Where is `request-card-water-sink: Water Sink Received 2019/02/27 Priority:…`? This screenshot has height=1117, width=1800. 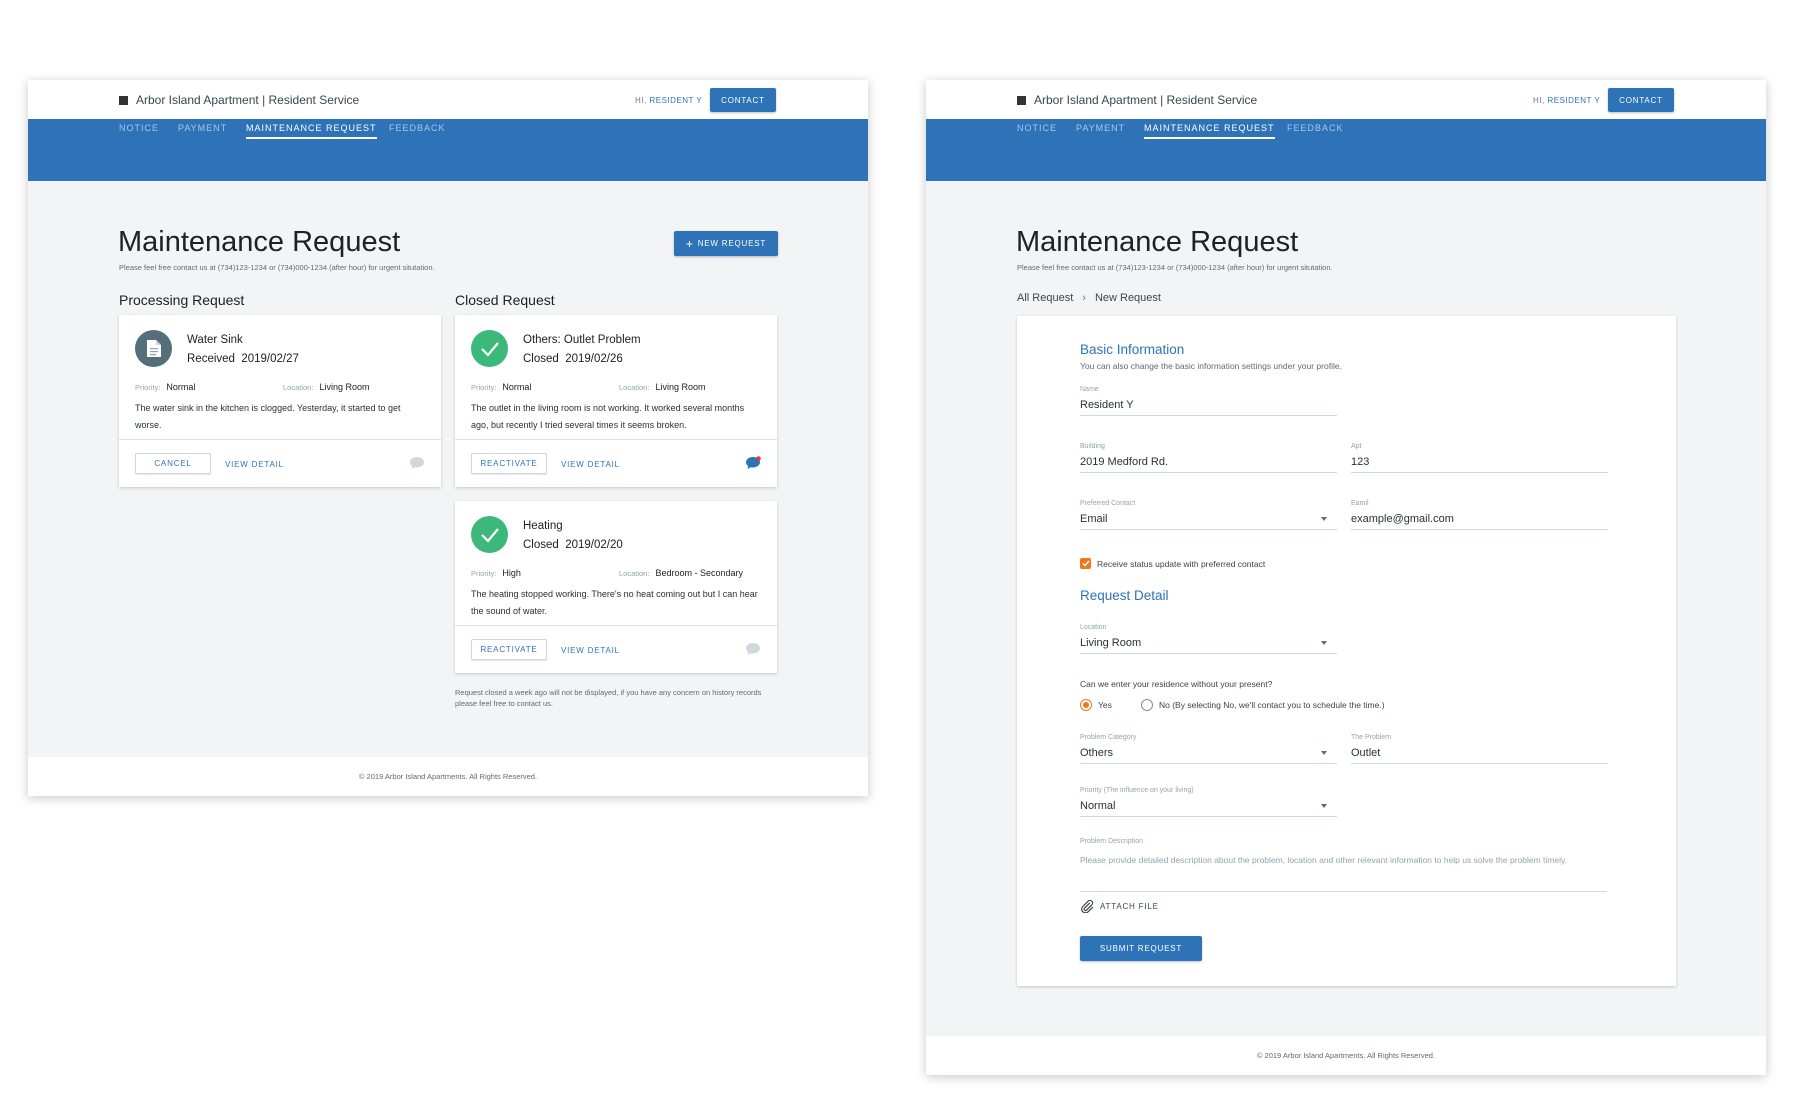
request-card-water-sink: Water Sink Received 2019/02/27 Priority:… is located at coordinates (280, 401).